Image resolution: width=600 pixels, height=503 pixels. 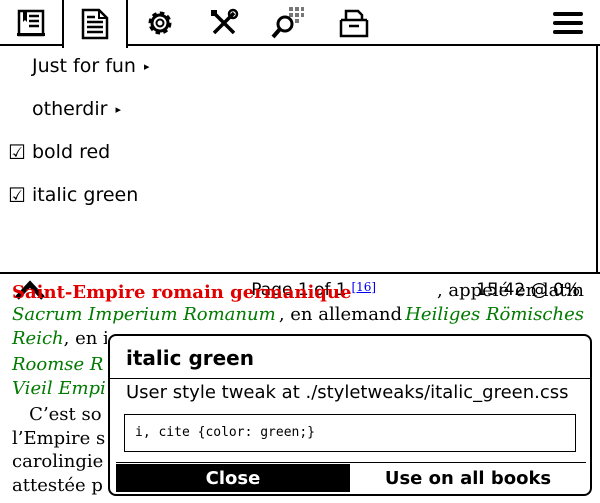 What do you see at coordinates (510, 290) in the screenshot?
I see `book-text: , appelé en latin` at bounding box center [510, 290].